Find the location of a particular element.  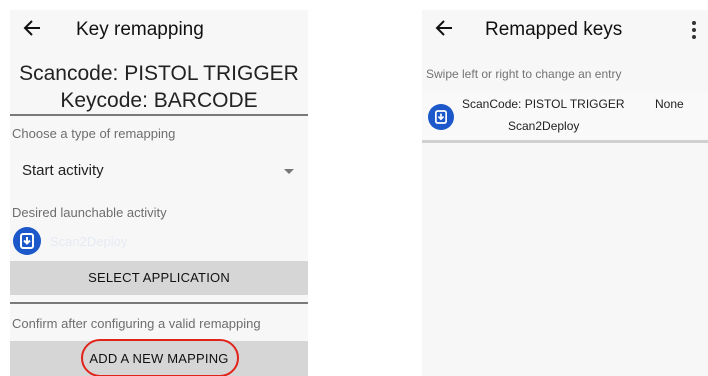

remap-type-value: Start activity is located at coordinates (63, 170).